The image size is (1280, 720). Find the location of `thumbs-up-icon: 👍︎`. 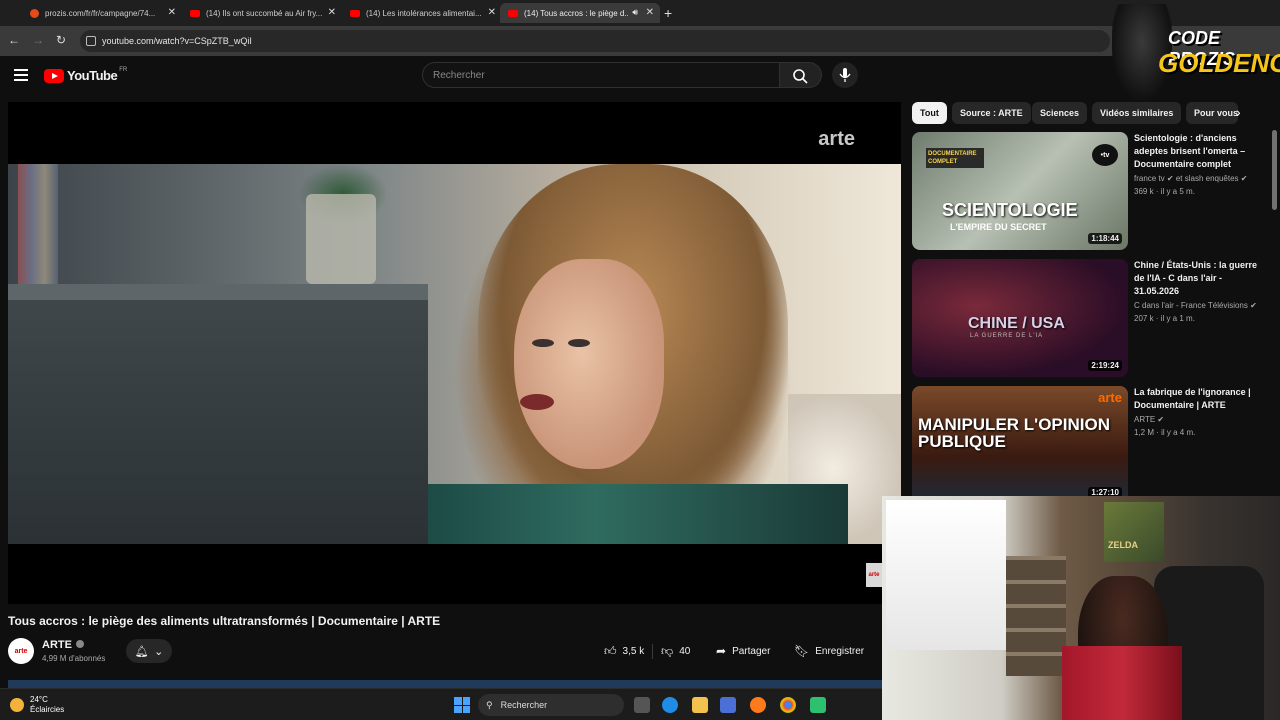

thumbs-up-icon: 👍︎ is located at coordinates (610, 650).